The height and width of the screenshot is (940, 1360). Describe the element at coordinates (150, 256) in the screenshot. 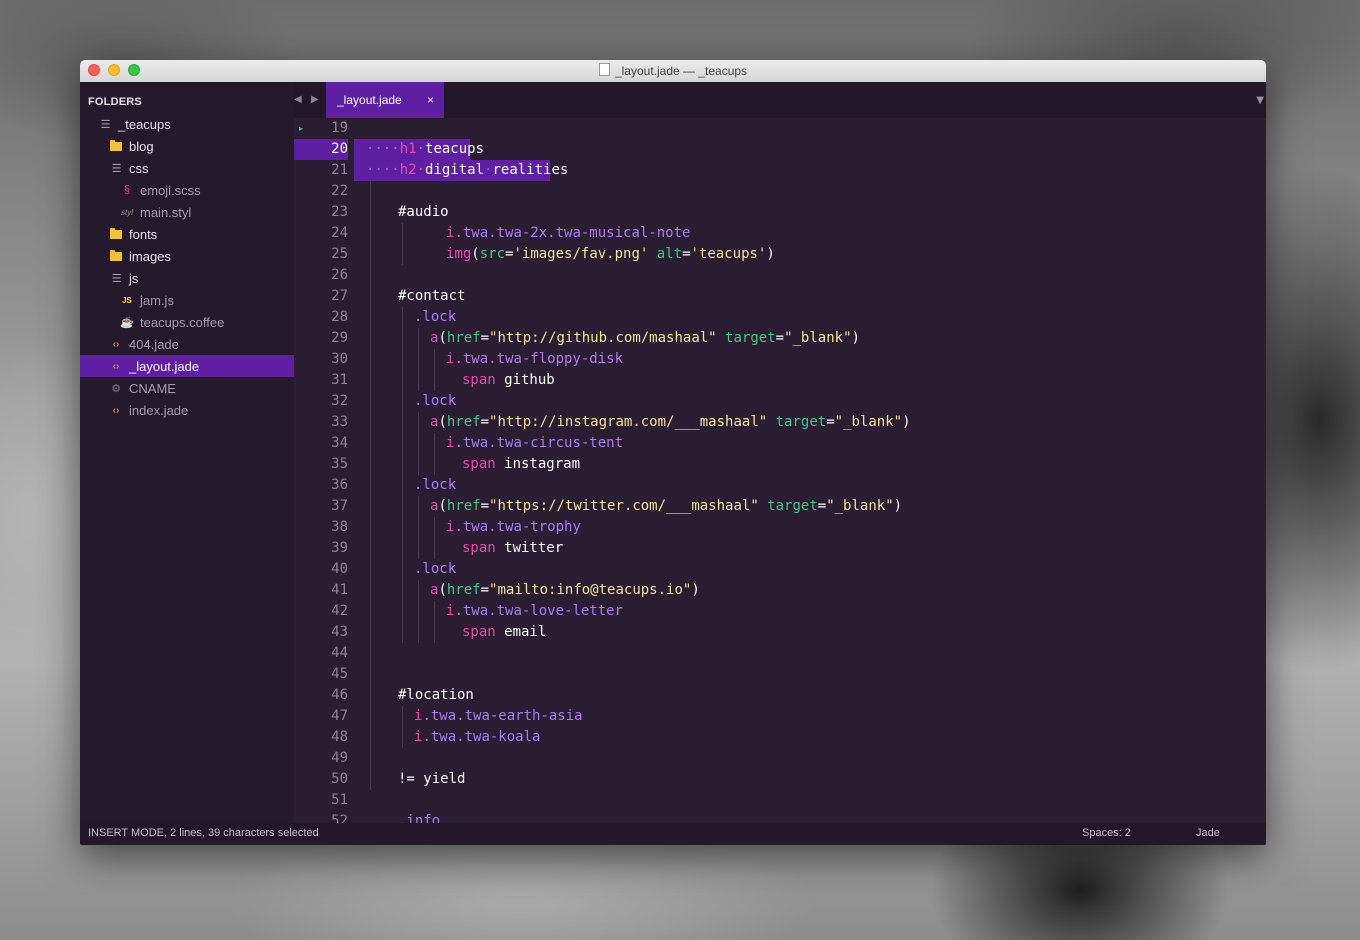

I see `sidebar-item-label: images` at that location.